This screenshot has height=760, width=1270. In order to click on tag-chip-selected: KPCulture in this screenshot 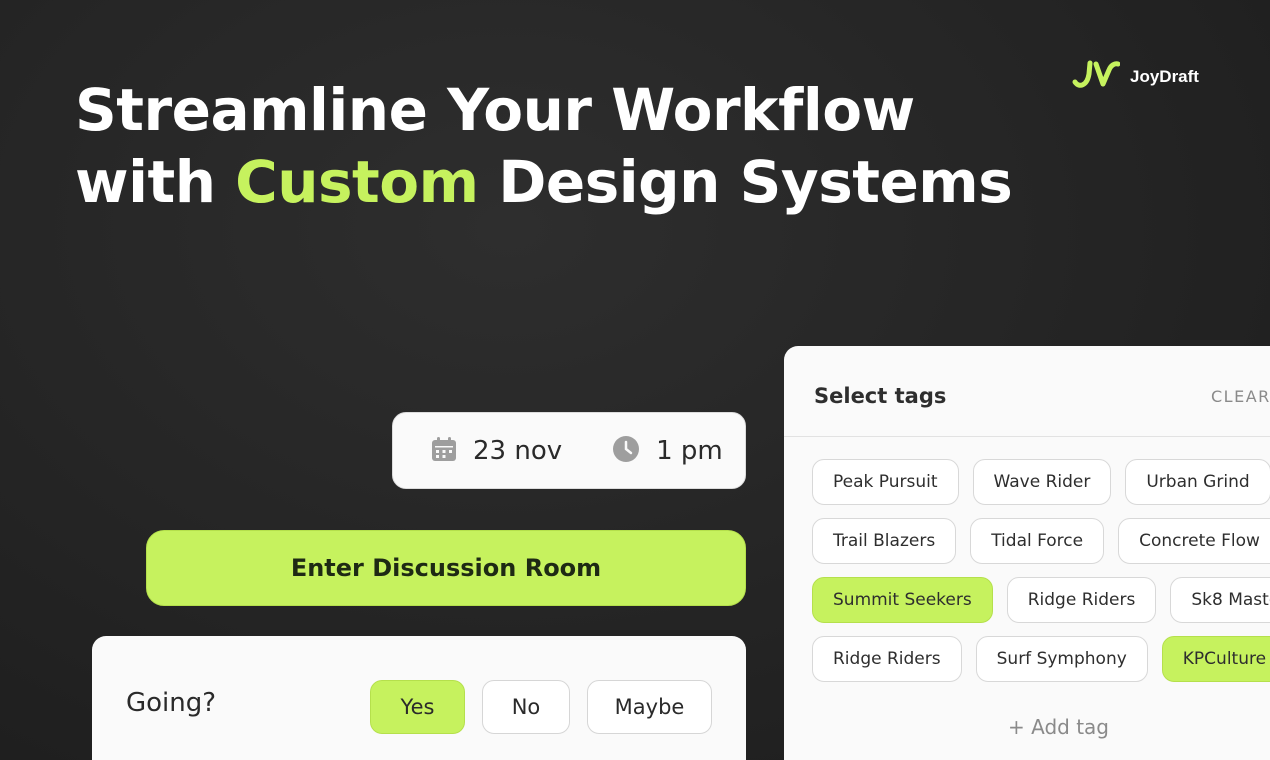, I will do `click(1215, 659)`.